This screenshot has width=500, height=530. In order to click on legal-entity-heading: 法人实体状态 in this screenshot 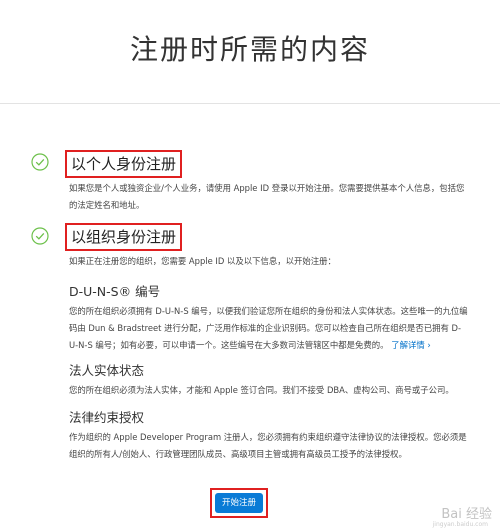, I will do `click(107, 370)`.